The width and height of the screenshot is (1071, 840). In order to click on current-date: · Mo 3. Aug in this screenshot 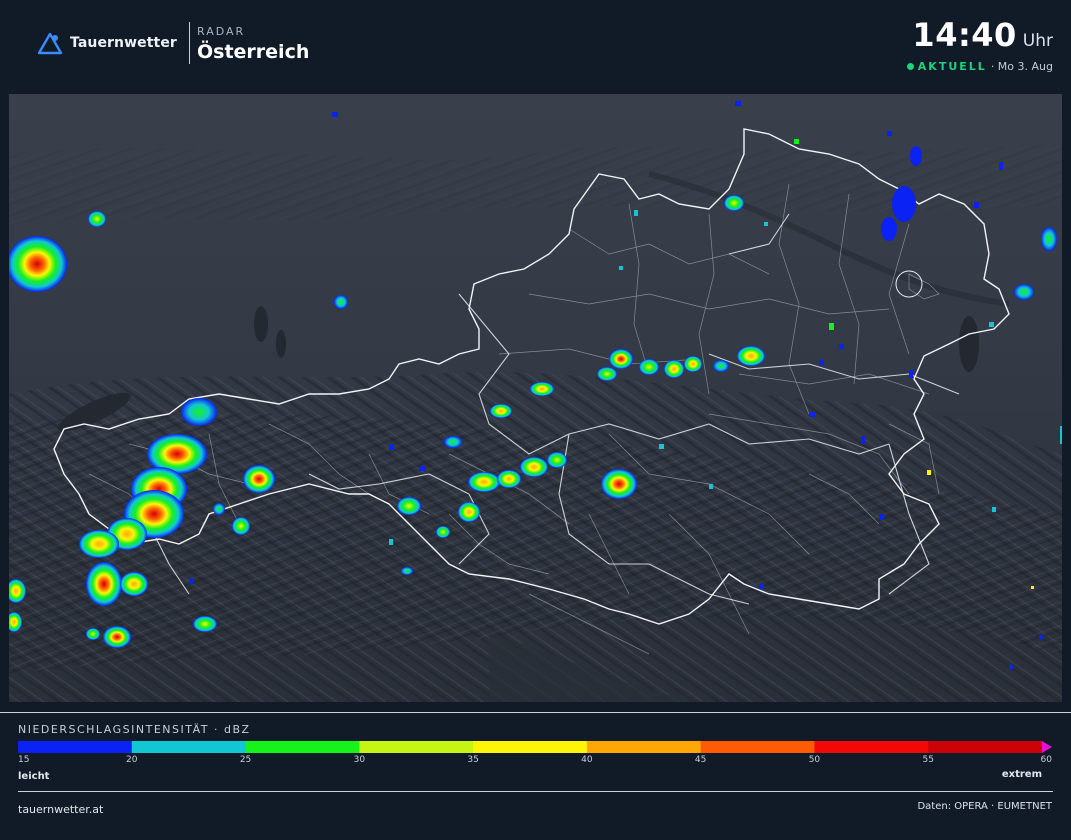, I will do `click(1021, 66)`.